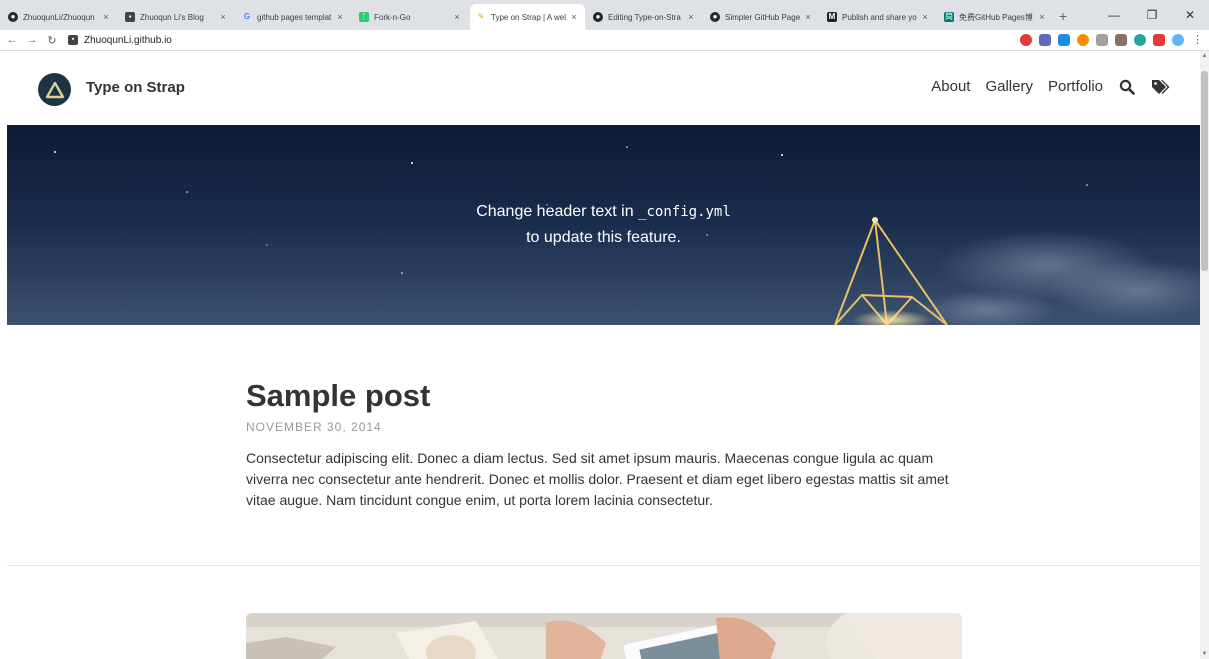  What do you see at coordinates (557, 211) in the screenshot?
I see `hero-line-1-text: Change header text in` at bounding box center [557, 211].